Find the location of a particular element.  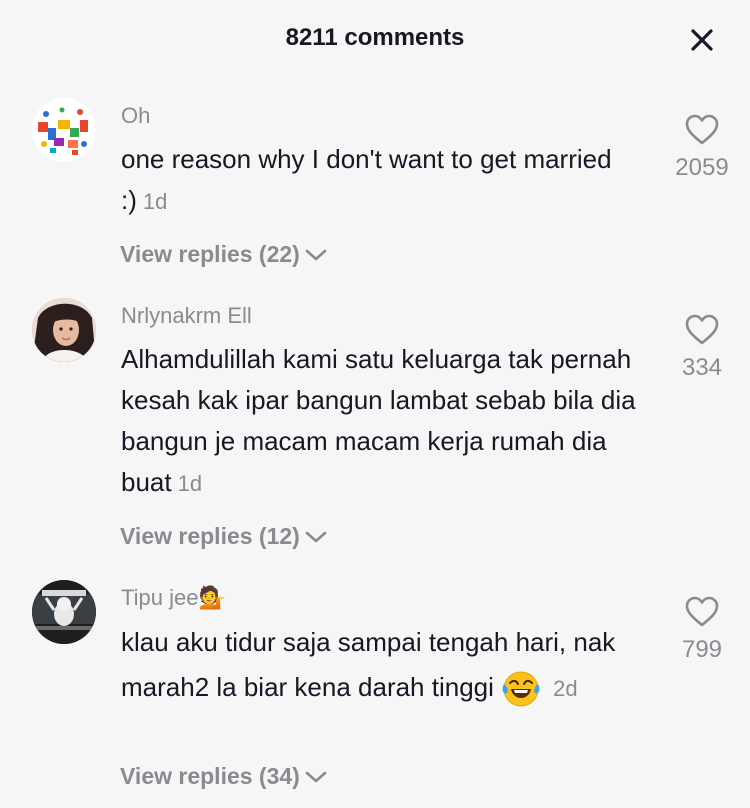

view-replies-button: View replies (22) is located at coordinates (224, 254).